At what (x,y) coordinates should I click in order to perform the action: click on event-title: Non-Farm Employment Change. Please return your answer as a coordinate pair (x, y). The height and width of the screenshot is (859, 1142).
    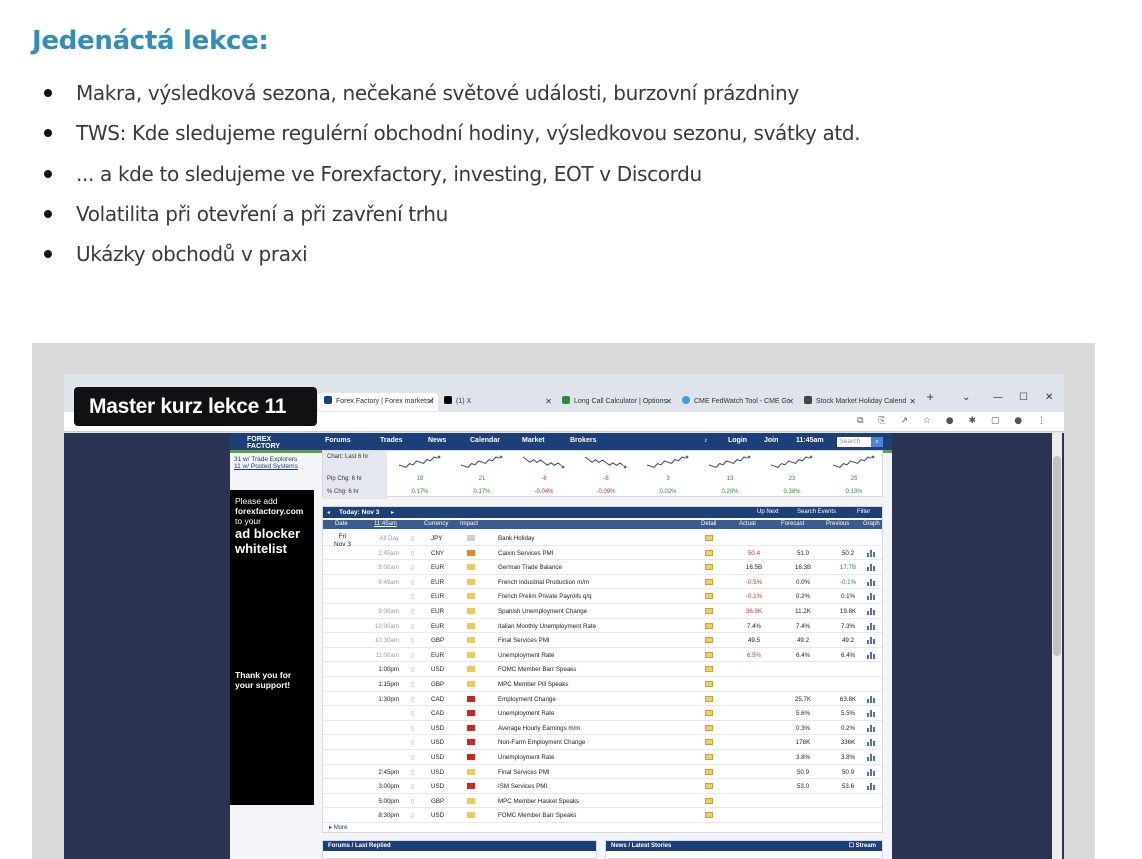
    Looking at the image, I should click on (541, 742).